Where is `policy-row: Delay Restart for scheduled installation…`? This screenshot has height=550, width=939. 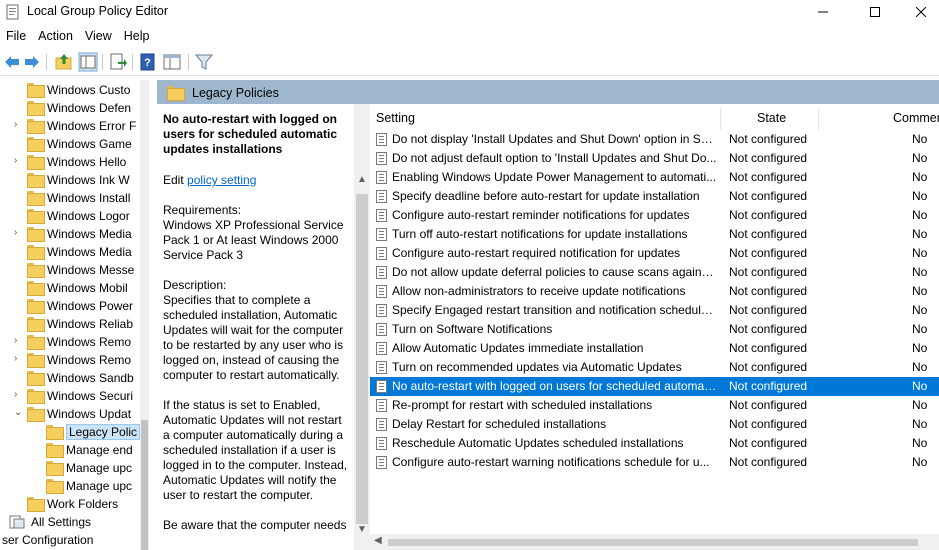
policy-row: Delay Restart for scheduled installation… is located at coordinates (654, 424).